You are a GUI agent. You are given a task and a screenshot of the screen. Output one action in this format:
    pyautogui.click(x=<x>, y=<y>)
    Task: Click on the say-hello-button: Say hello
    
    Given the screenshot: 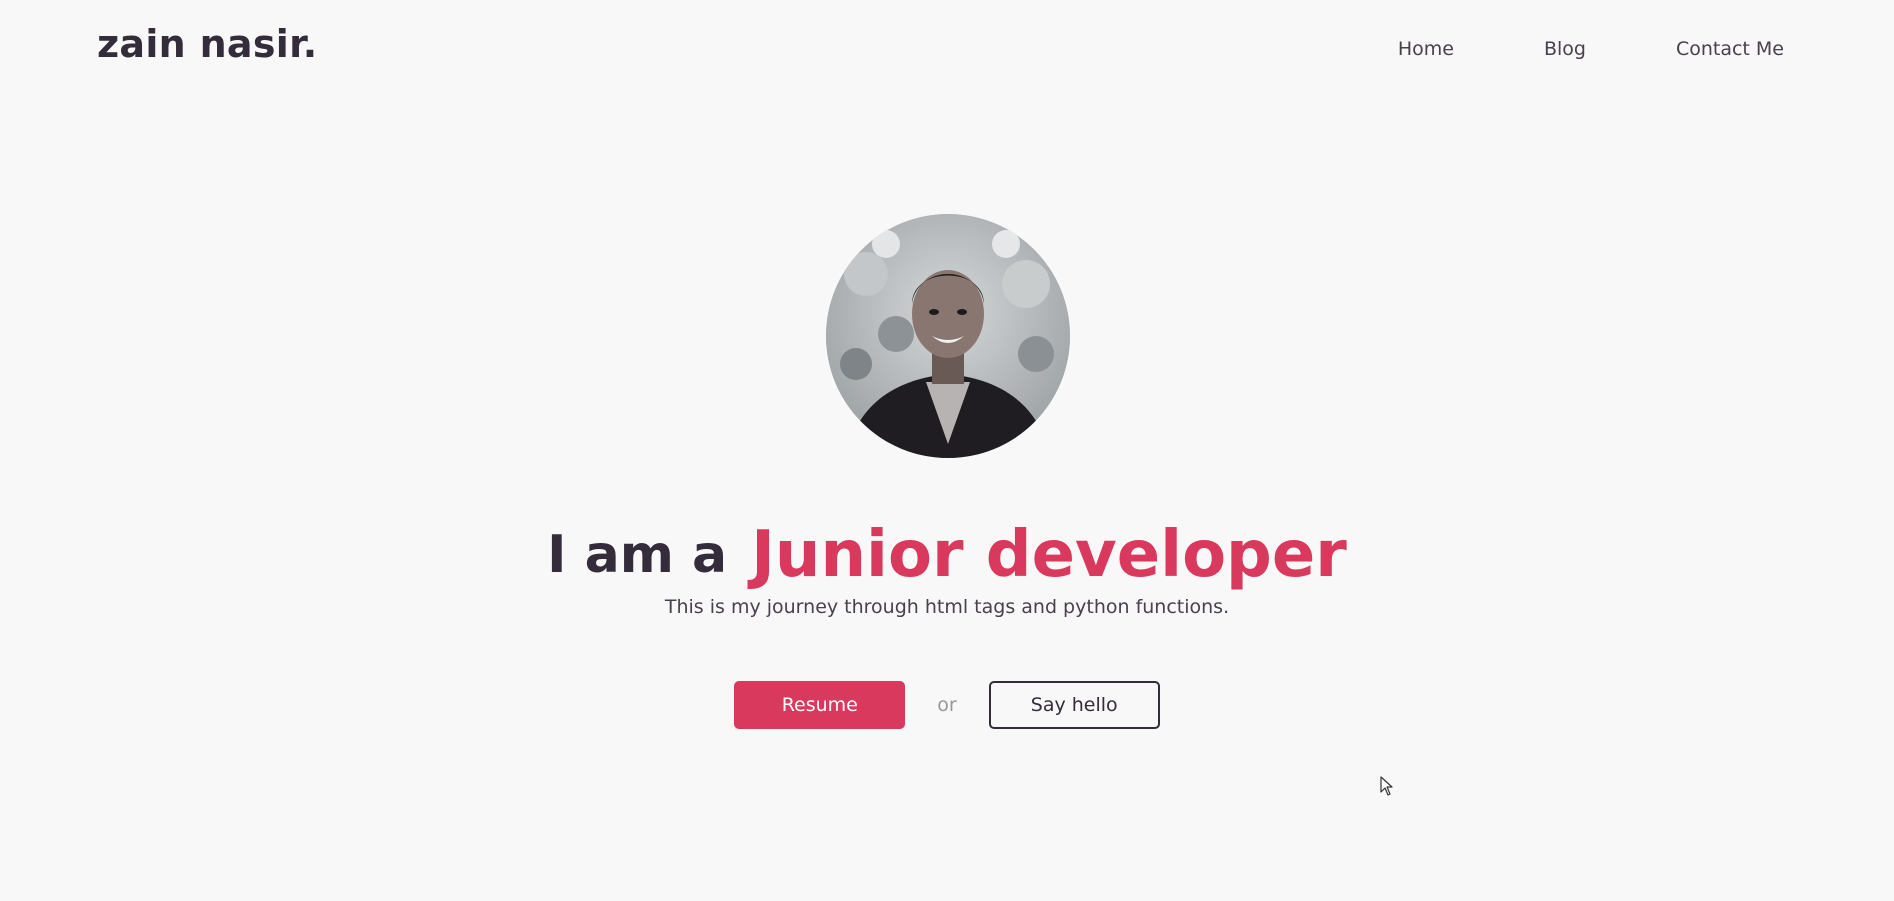 What is the action you would take?
    pyautogui.click(x=1074, y=705)
    